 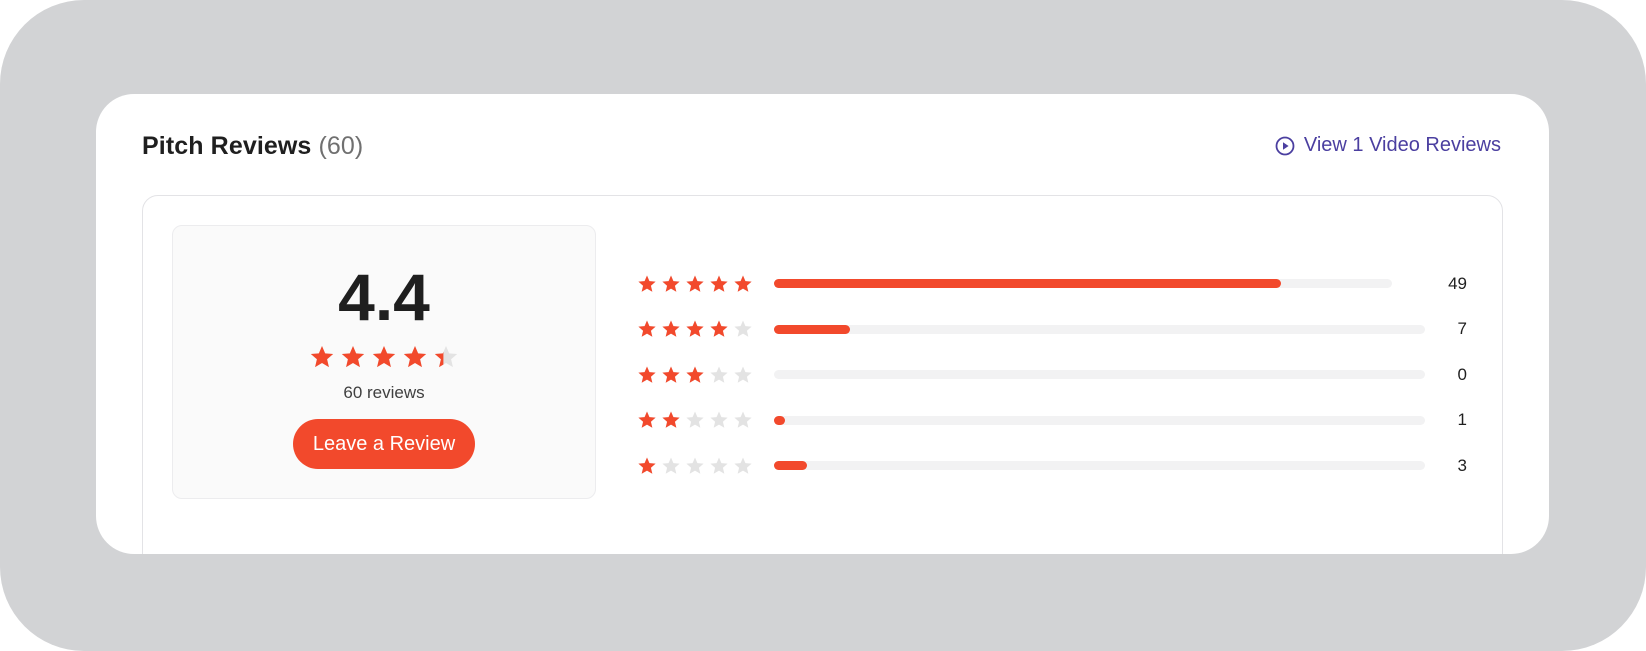 I want to click on section-title: Pitch Reviews (60), so click(x=252, y=146).